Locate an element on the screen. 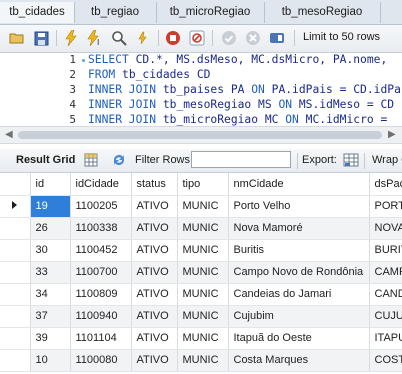 The width and height of the screenshot is (402, 374). result-grid-tab: Result Grid is located at coordinates (45, 160).